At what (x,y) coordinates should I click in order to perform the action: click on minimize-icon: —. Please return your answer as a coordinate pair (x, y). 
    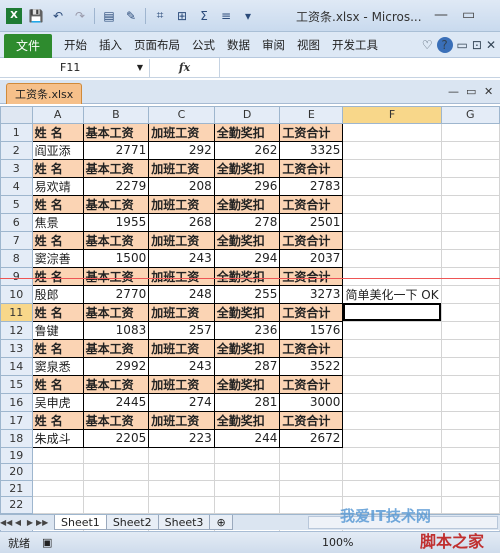
    Looking at the image, I should click on (453, 91).